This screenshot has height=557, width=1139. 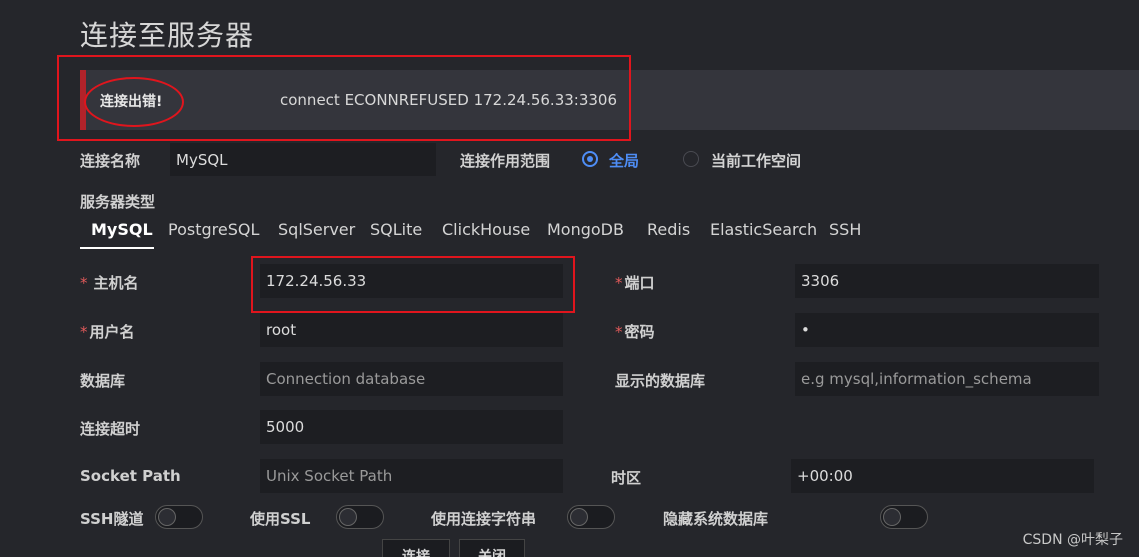 I want to click on username-label: * 用户名, so click(x=107, y=332).